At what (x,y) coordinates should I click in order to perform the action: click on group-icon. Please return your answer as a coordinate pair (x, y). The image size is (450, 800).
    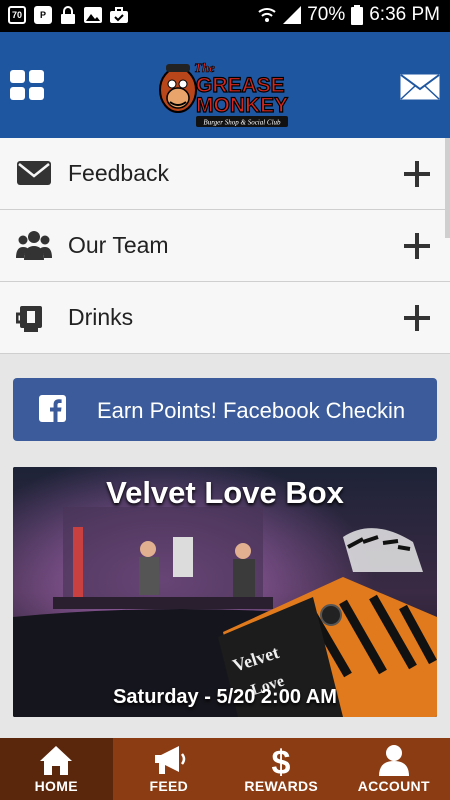
    Looking at the image, I should click on (34, 245).